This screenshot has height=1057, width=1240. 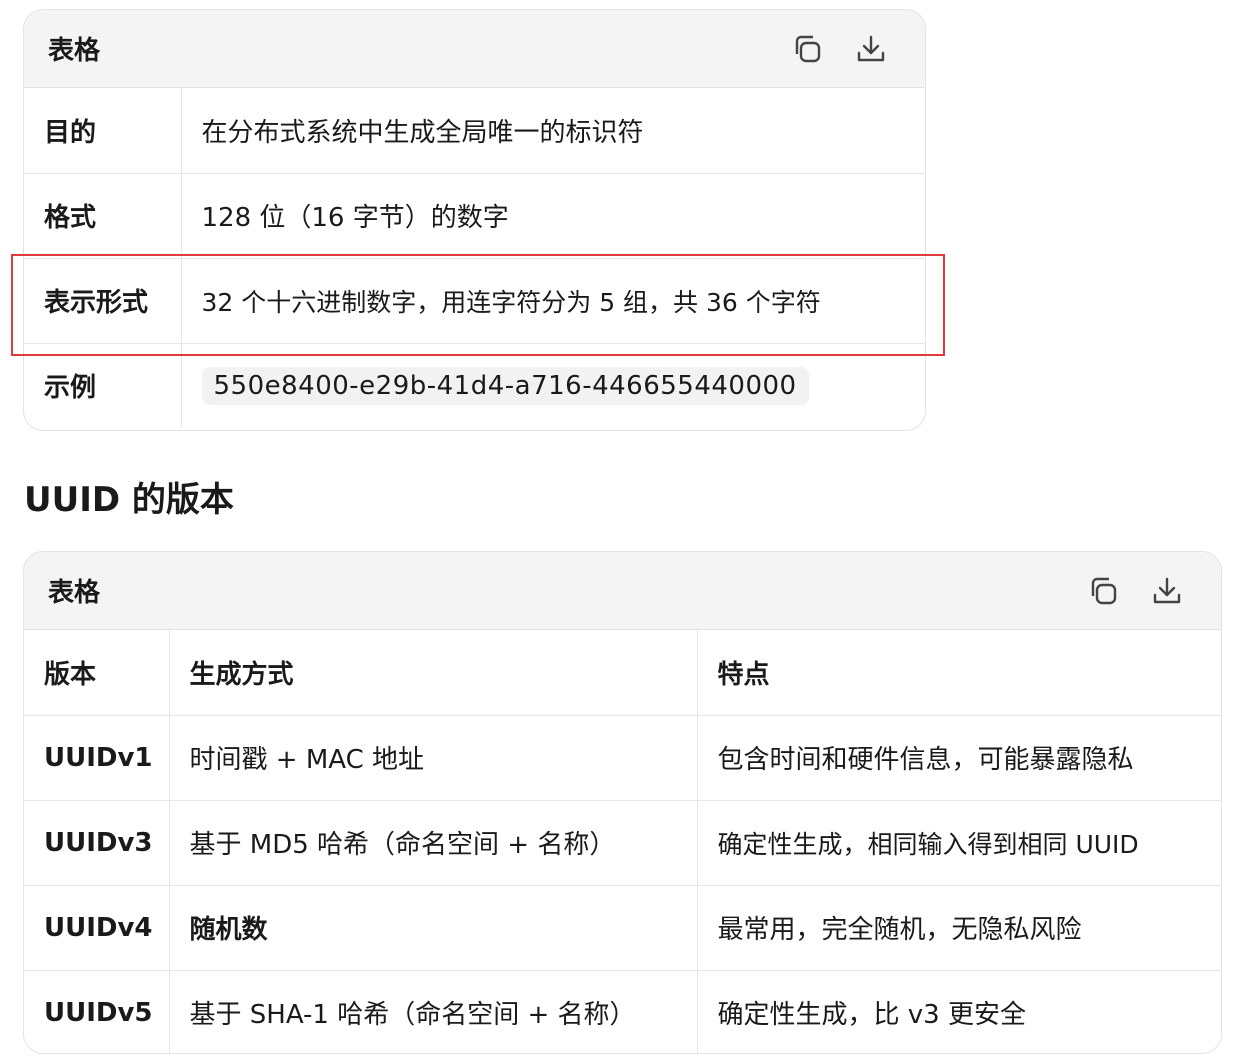 I want to click on method-cell: 基于 SHA-1 哈希（命名空间 + 名称）, so click(x=432, y=1011).